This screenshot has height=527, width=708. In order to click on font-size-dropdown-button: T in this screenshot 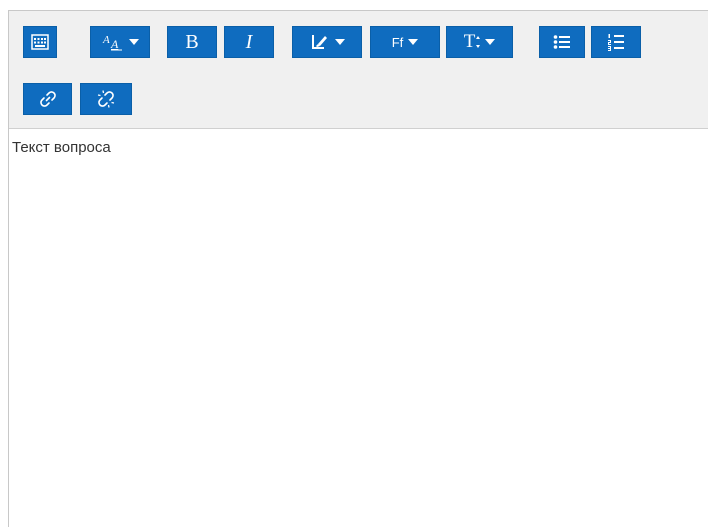, I will do `click(479, 42)`.